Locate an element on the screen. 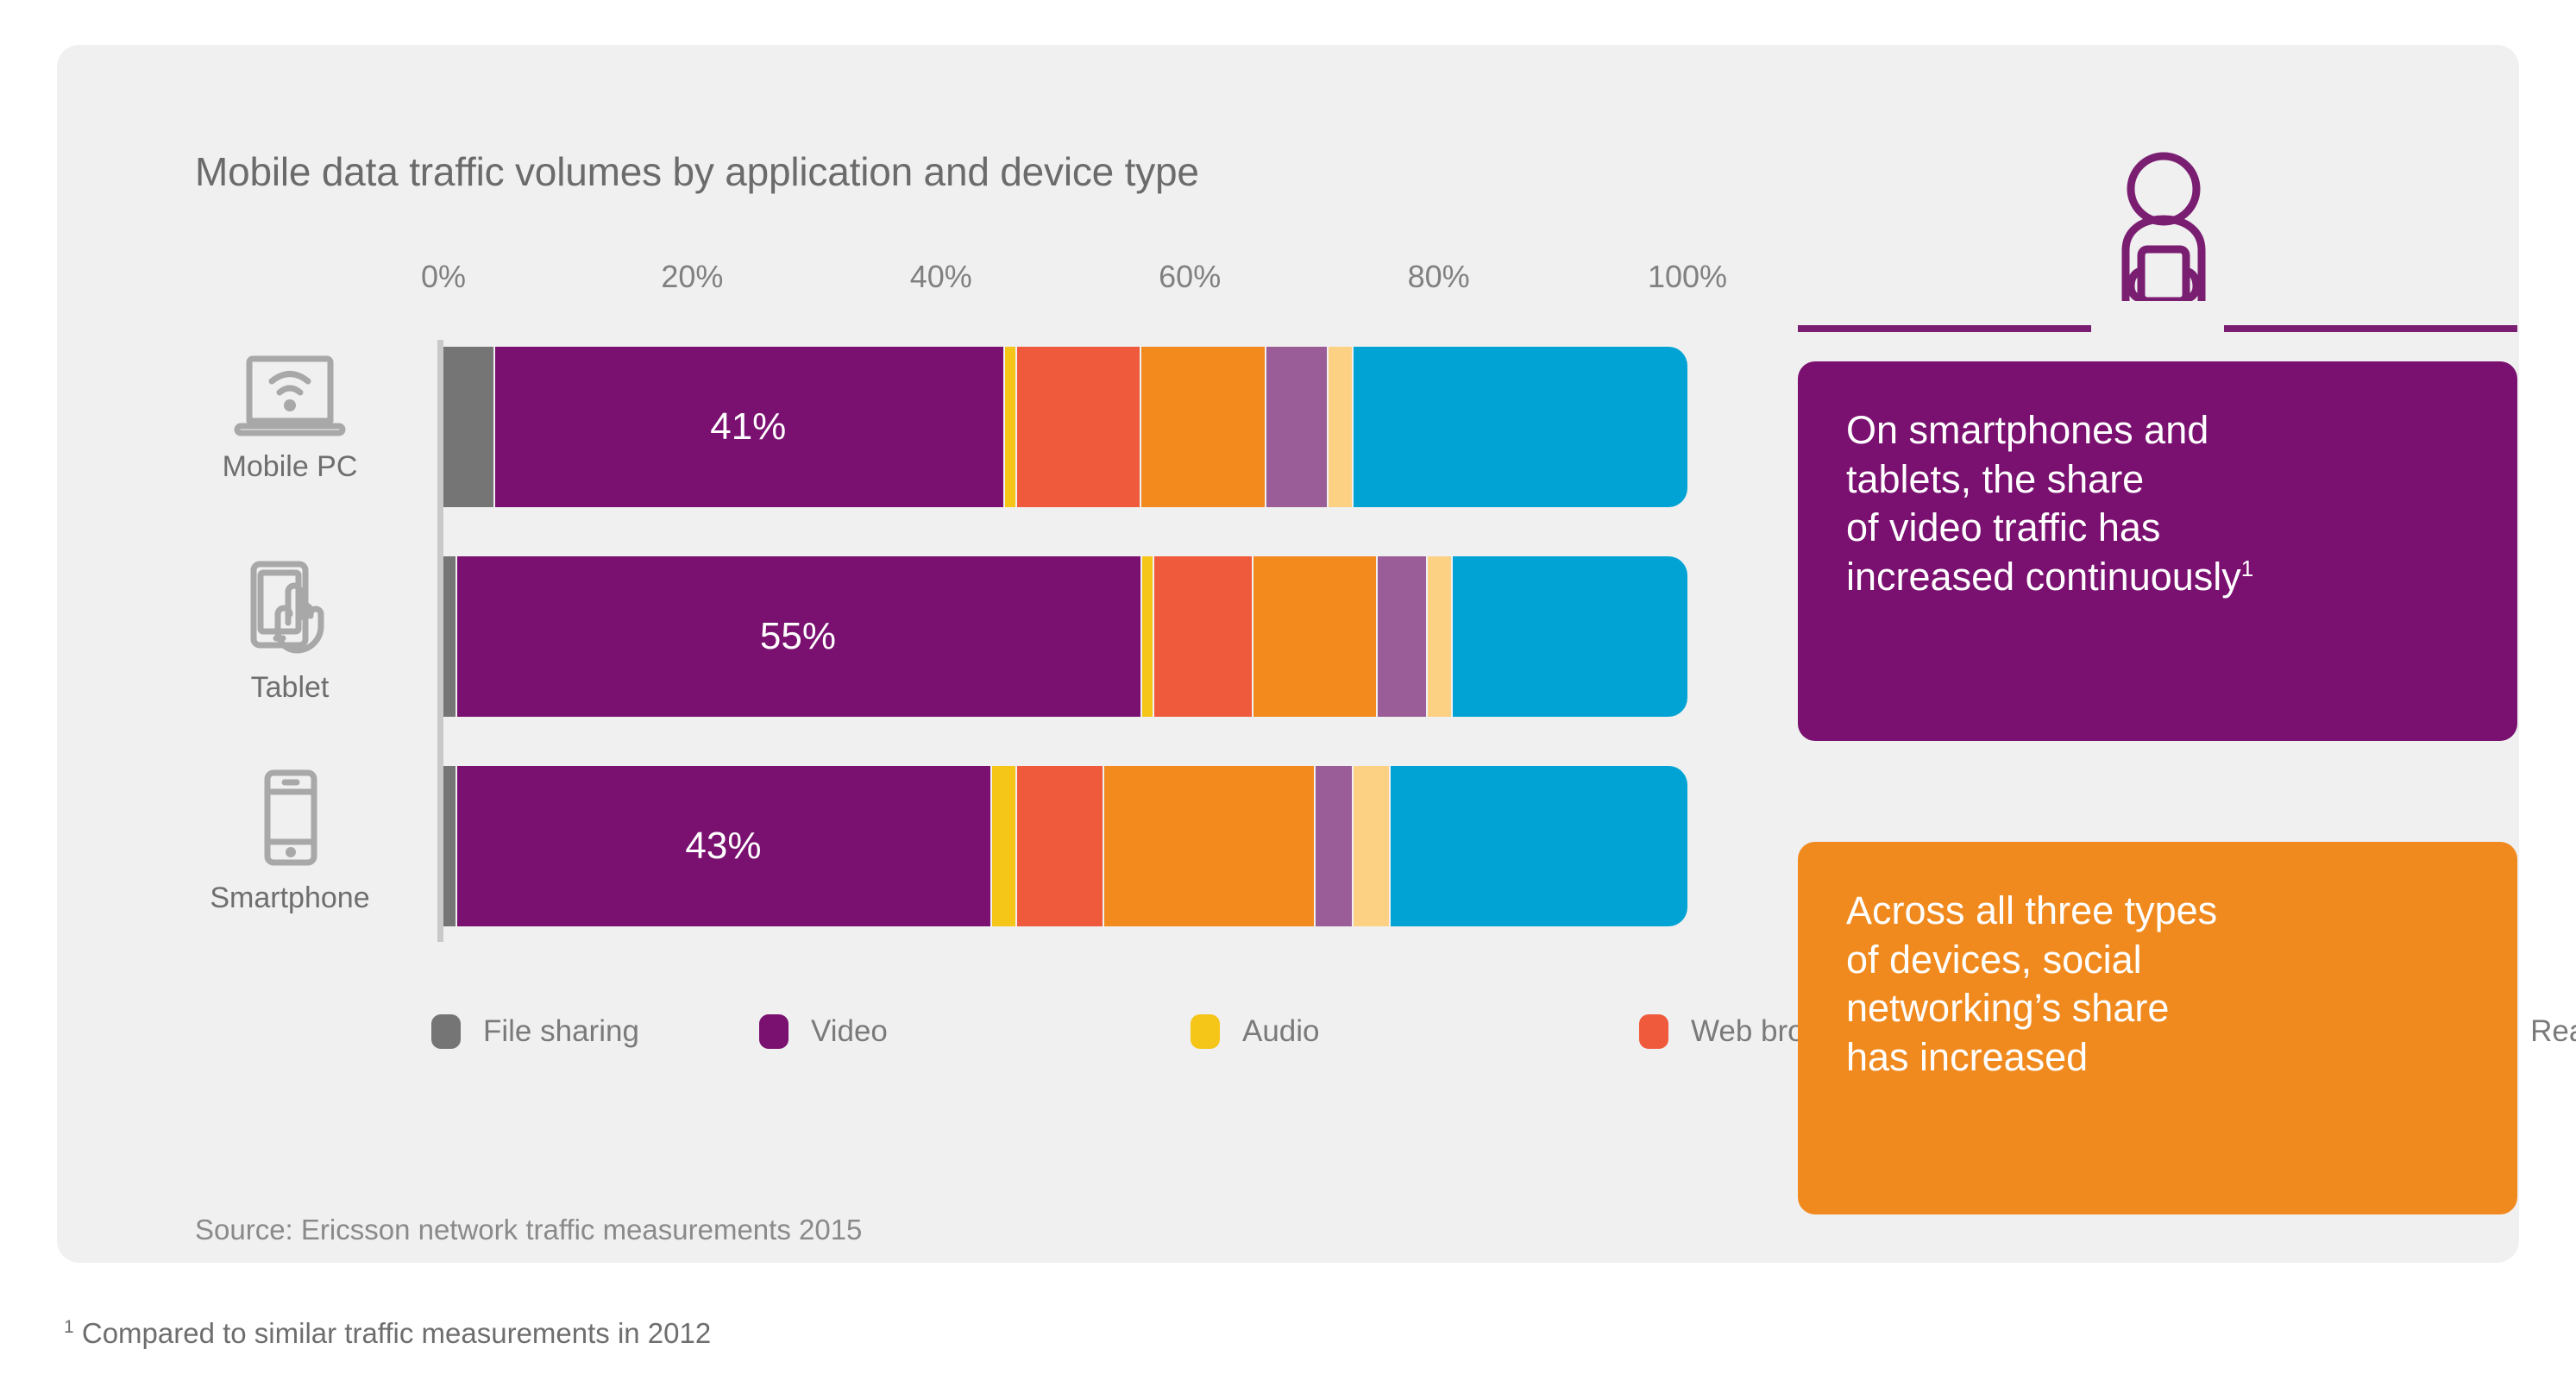 The width and height of the screenshot is (2576, 1393). bar-row: 43% is located at coordinates (1065, 846).